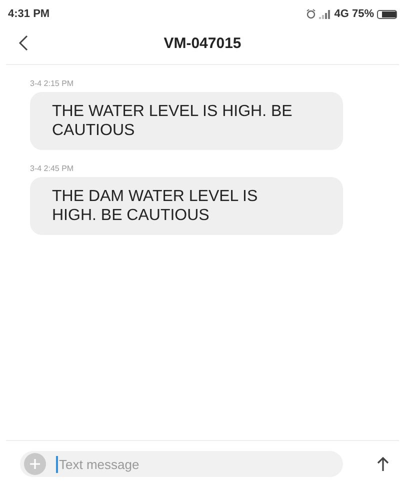 The image size is (405, 483). What do you see at coordinates (186, 206) in the screenshot?
I see `message-bubble: THE DAM WATER LEVEL IS HIGH. BE CAUTIOUS` at bounding box center [186, 206].